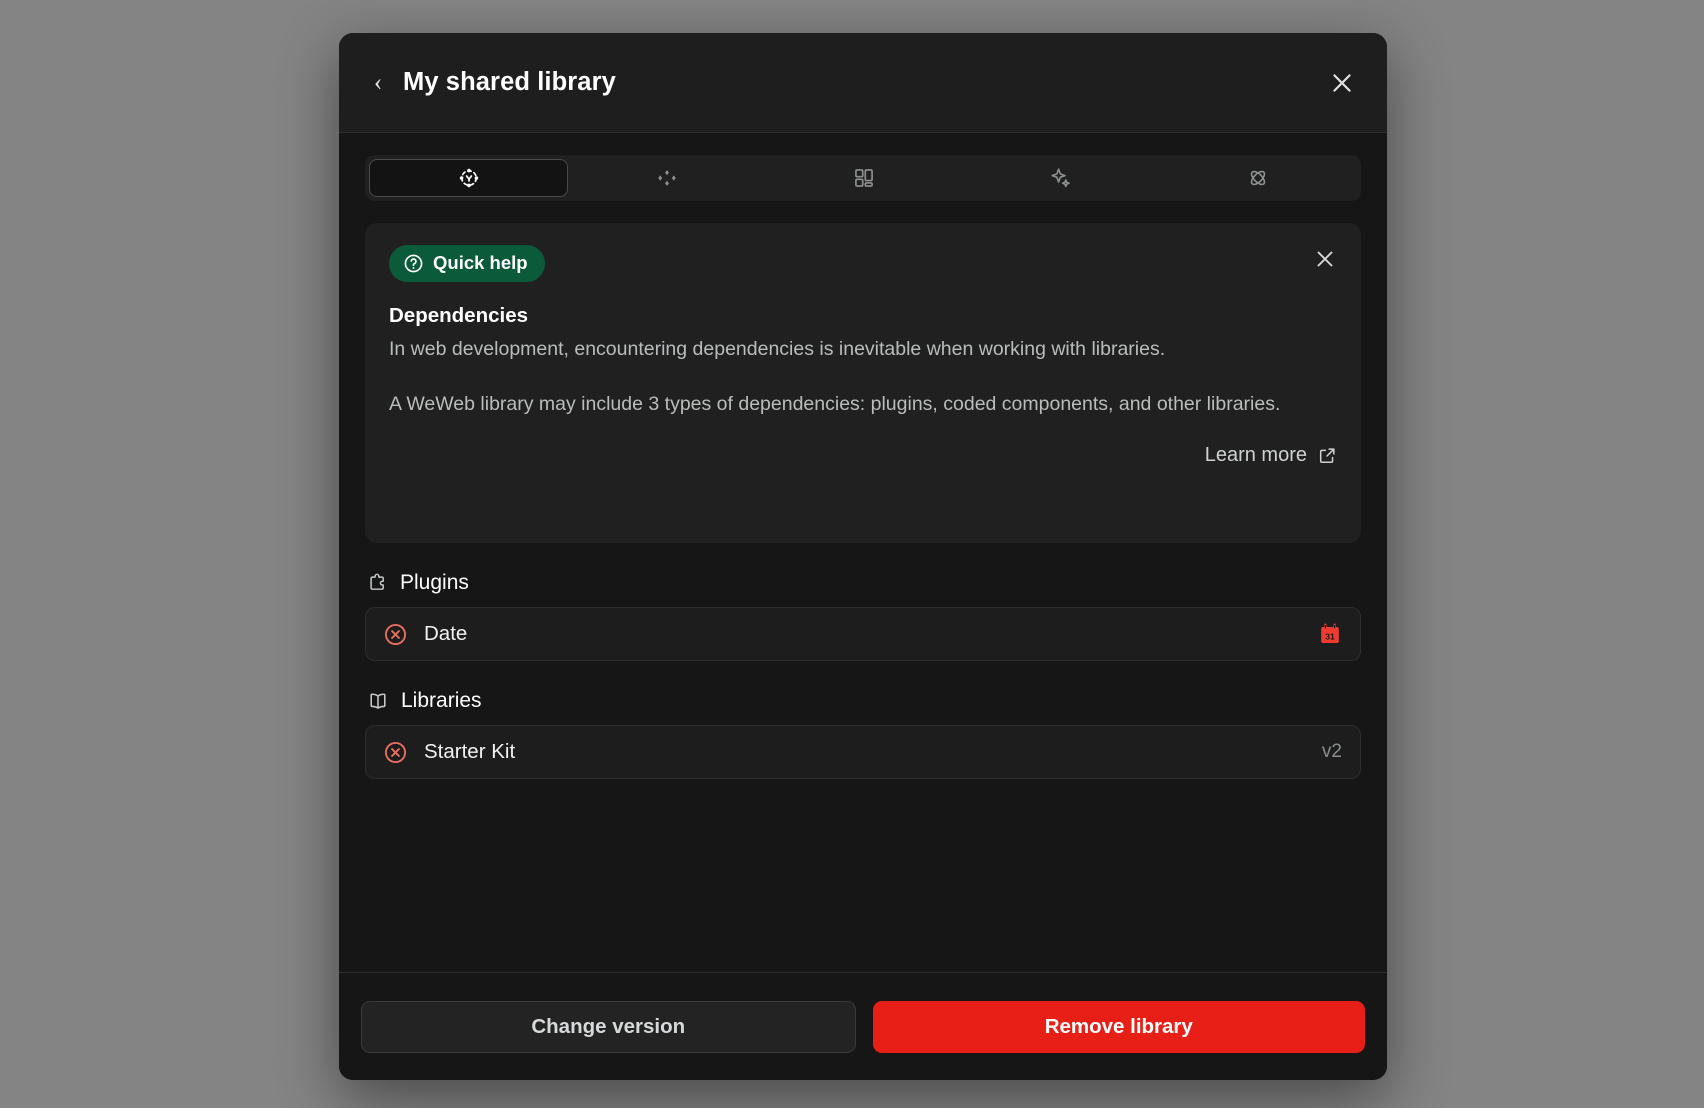  What do you see at coordinates (863, 1026) in the screenshot?
I see `dialog-footer: Change version Remove library` at bounding box center [863, 1026].